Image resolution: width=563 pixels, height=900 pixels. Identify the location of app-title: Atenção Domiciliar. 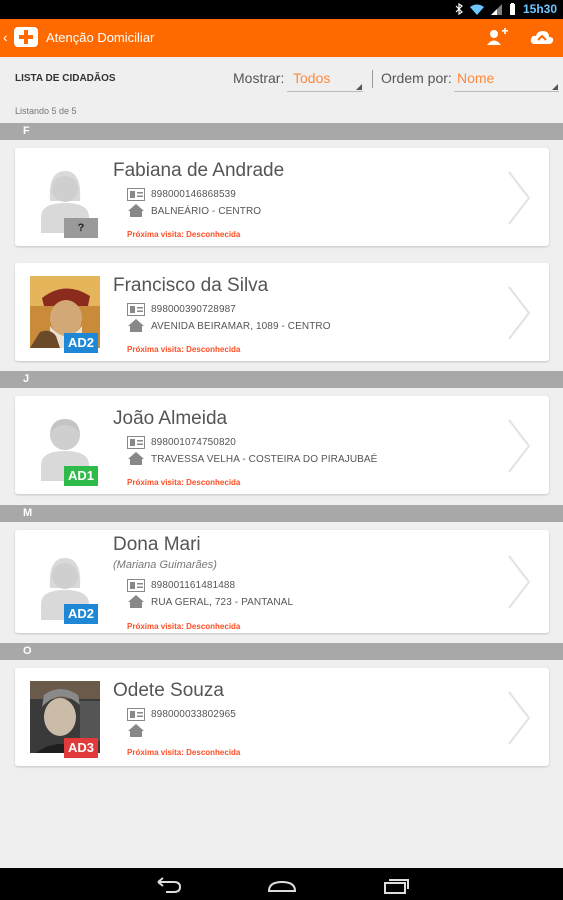
(100, 37).